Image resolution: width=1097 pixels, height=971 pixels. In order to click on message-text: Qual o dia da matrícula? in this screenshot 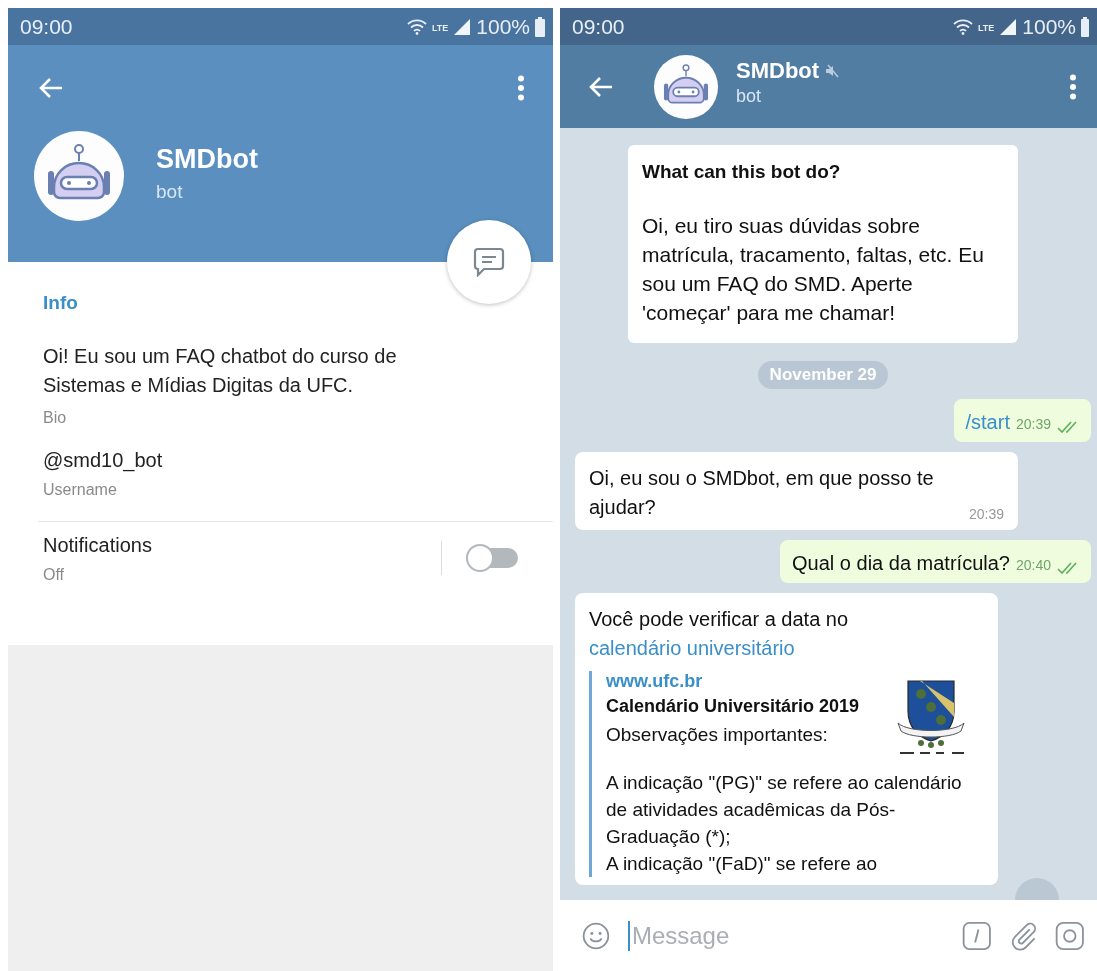, I will do `click(901, 563)`.